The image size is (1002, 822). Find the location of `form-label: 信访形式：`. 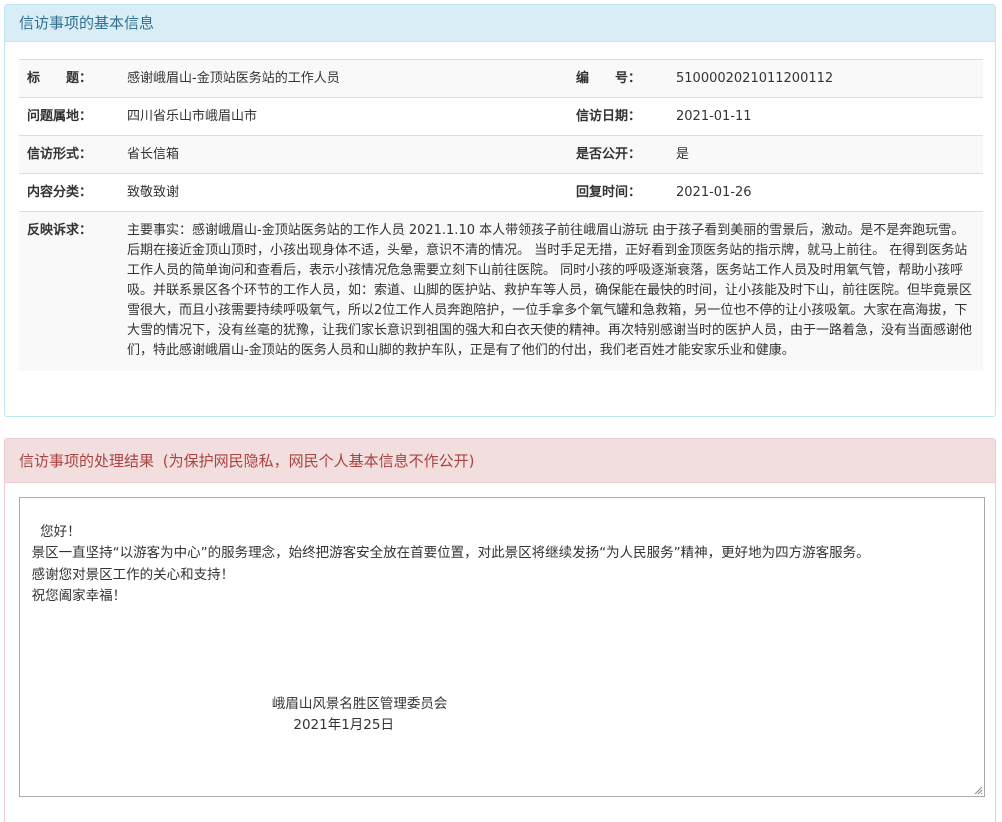

form-label: 信访形式： is located at coordinates (69, 154).